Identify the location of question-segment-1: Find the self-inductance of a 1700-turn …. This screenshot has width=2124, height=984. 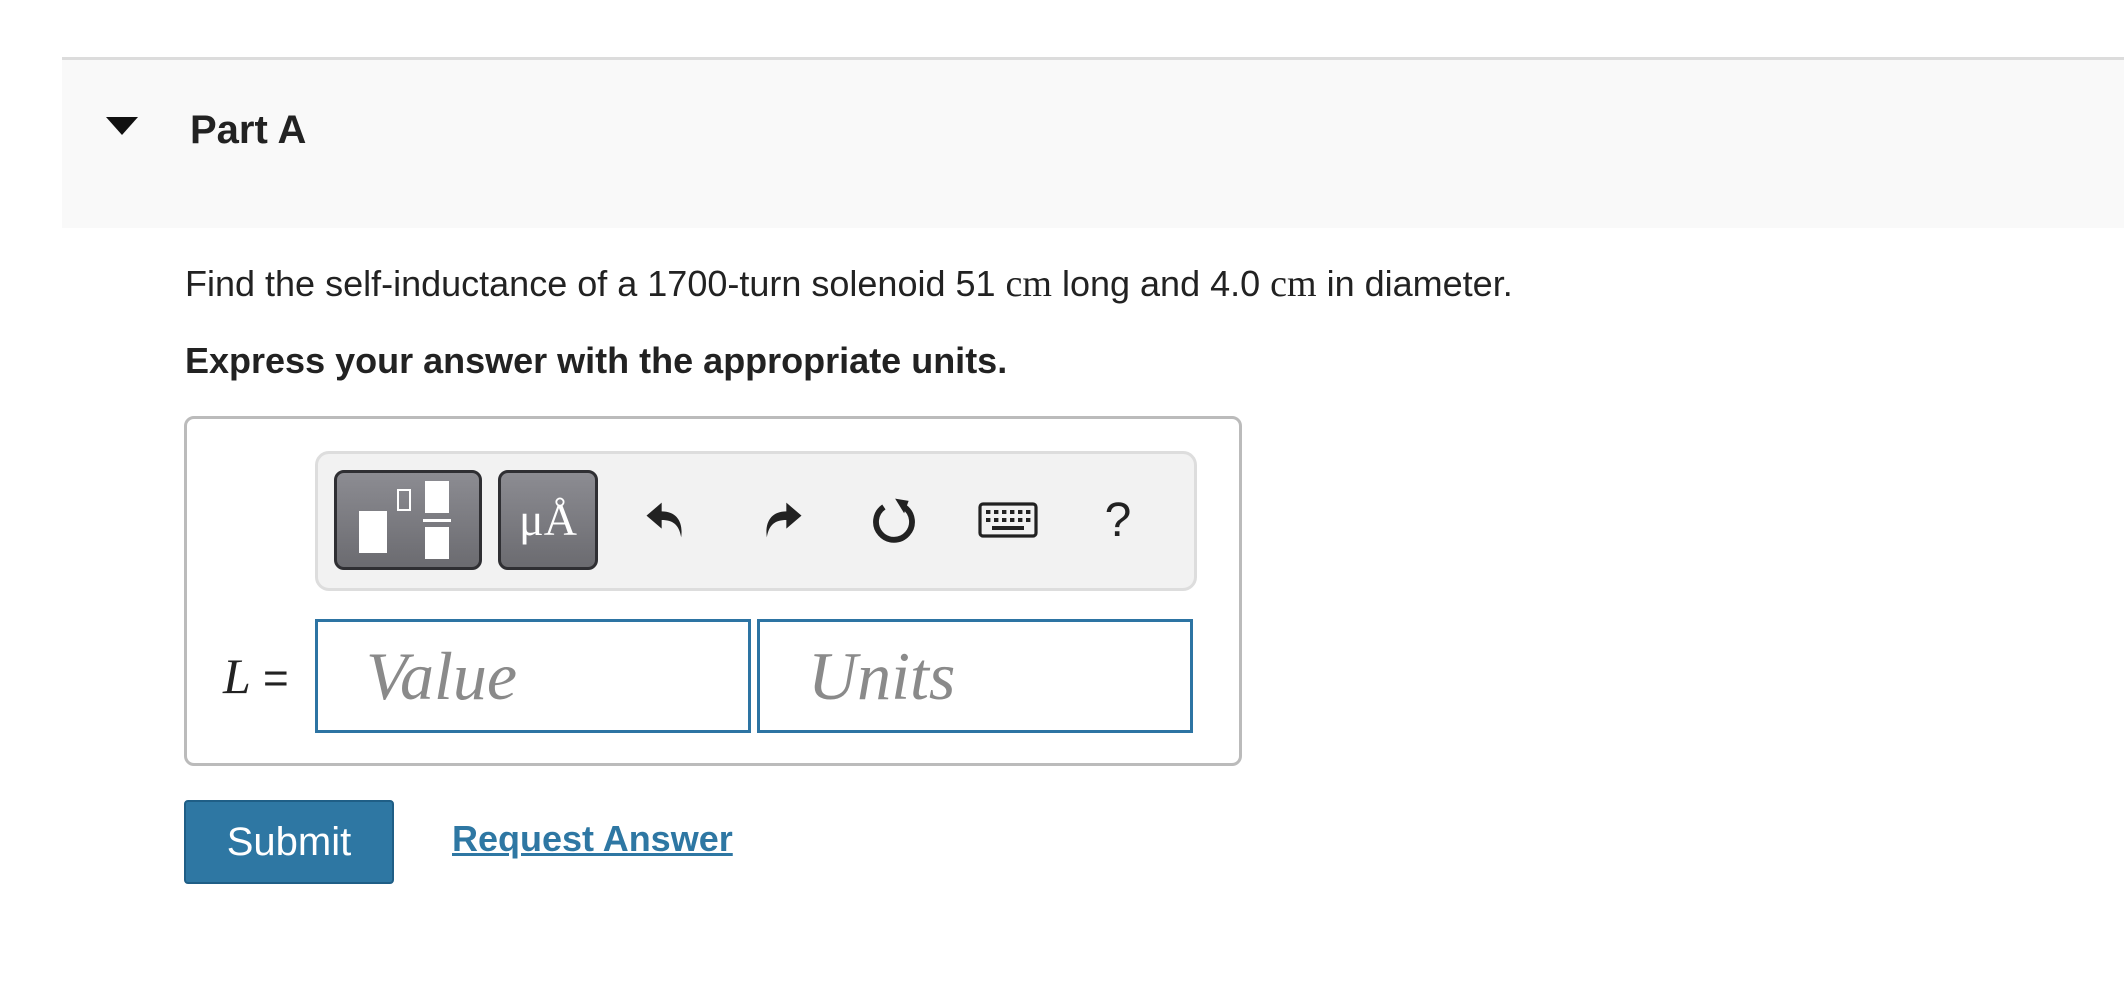
(595, 283).